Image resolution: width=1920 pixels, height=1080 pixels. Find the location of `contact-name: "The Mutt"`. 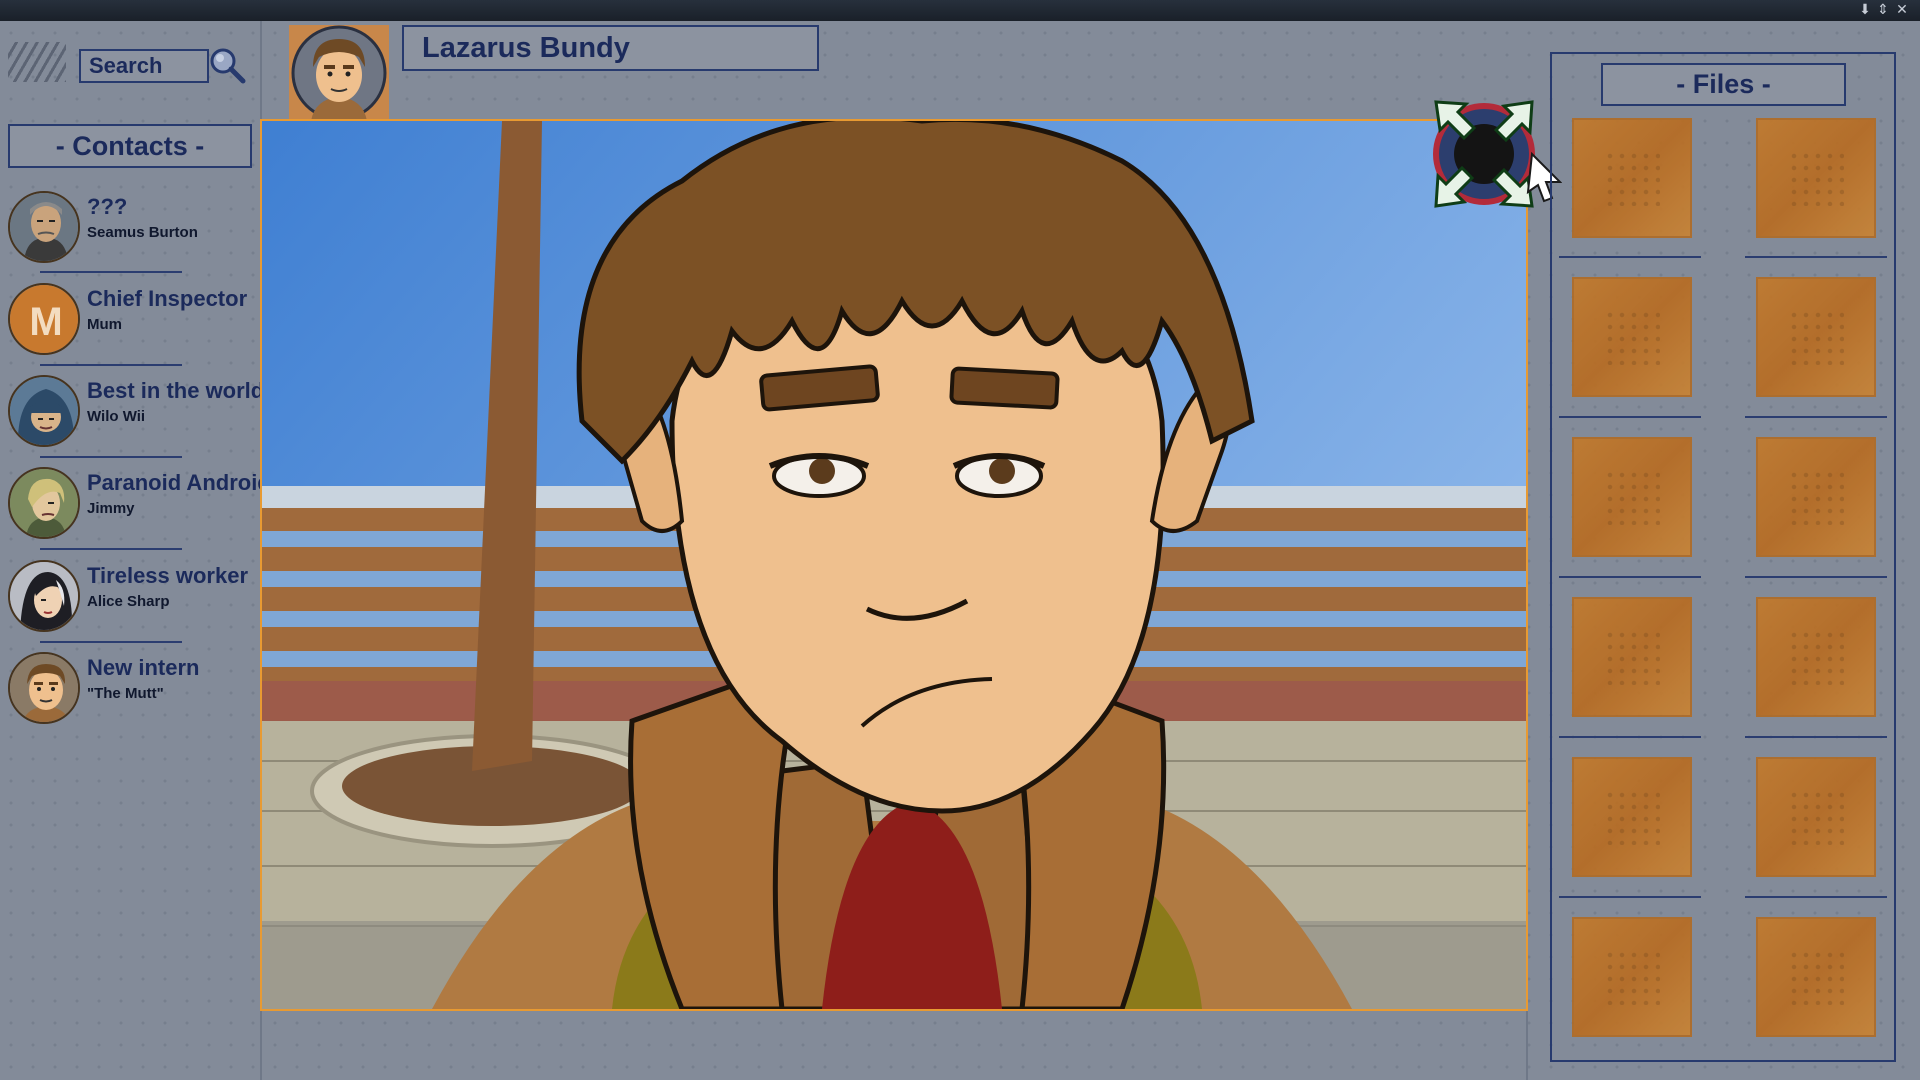

contact-name: "The Mutt" is located at coordinates (125, 693).